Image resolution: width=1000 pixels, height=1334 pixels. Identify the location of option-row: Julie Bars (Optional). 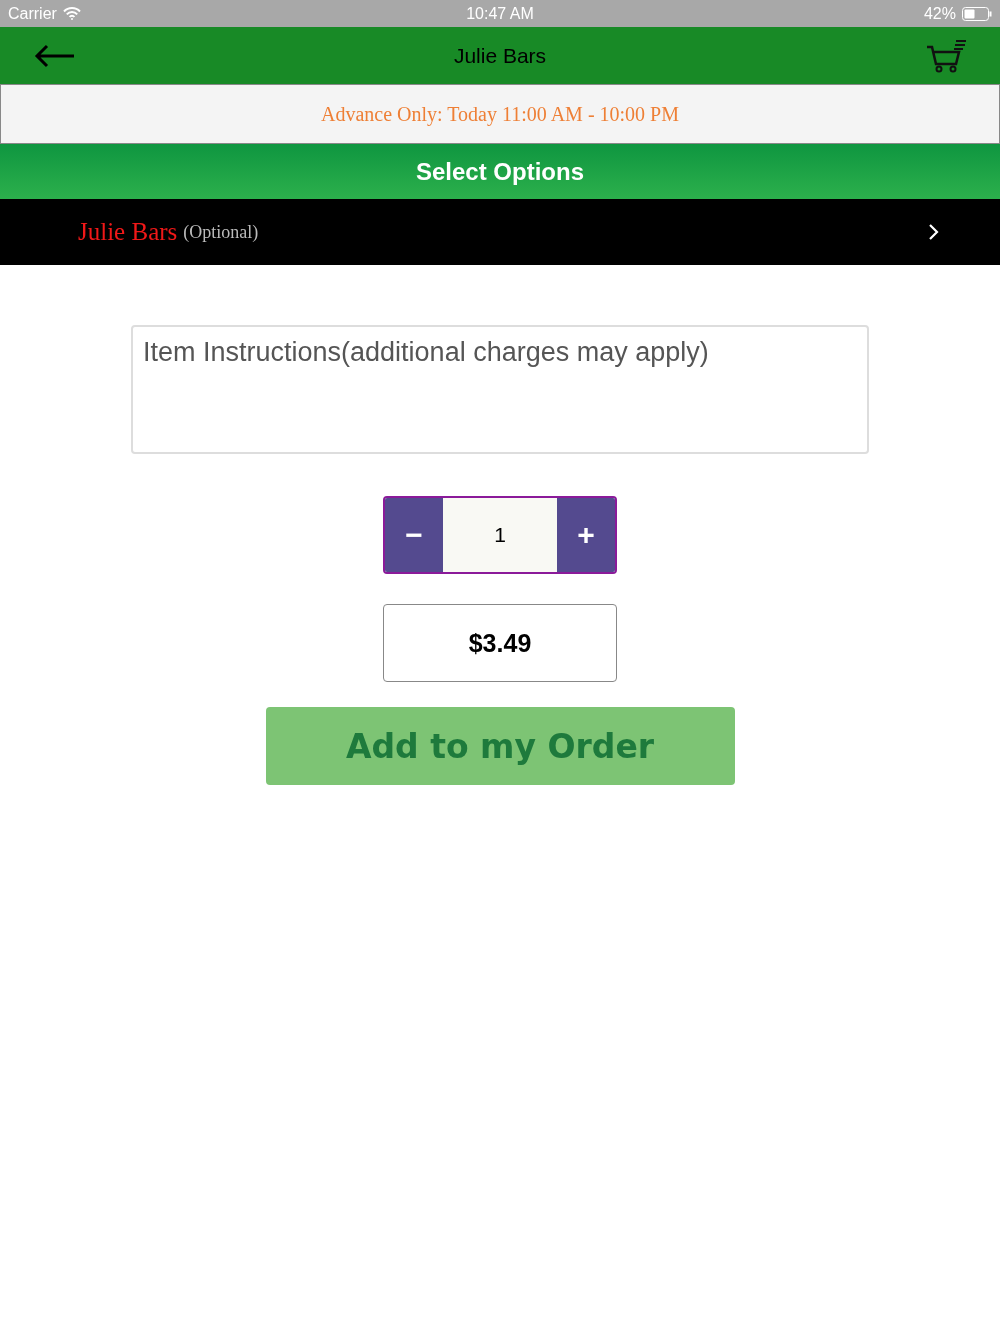
(500, 232).